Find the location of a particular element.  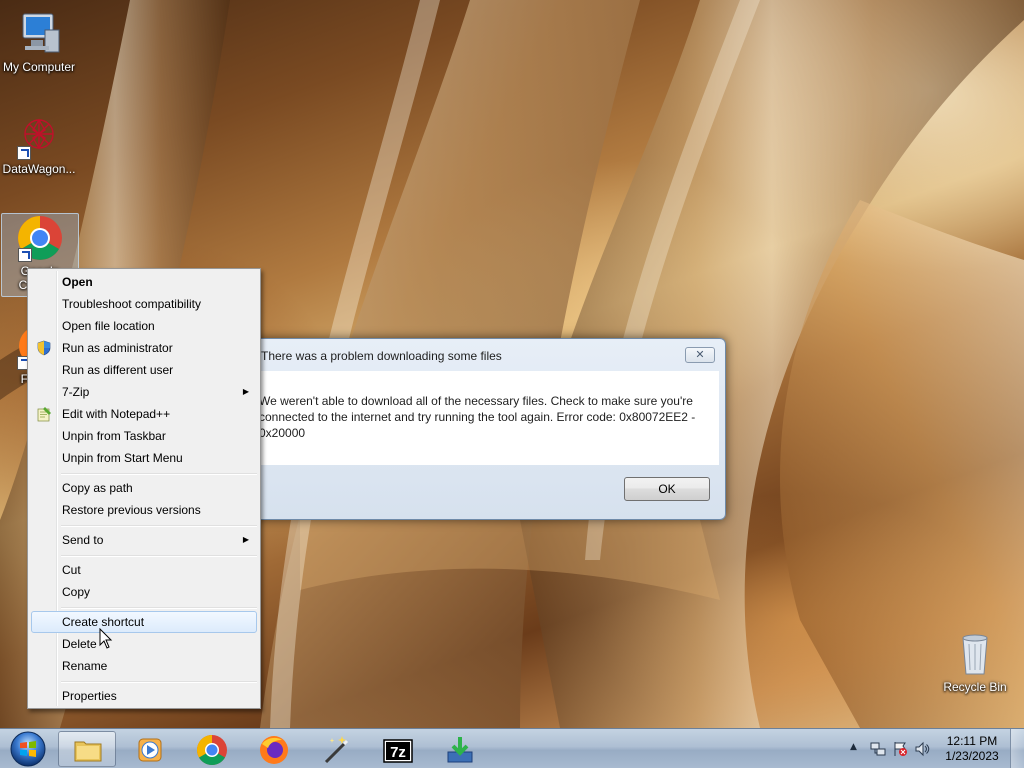

computer-icon is located at coordinates (39, 34).